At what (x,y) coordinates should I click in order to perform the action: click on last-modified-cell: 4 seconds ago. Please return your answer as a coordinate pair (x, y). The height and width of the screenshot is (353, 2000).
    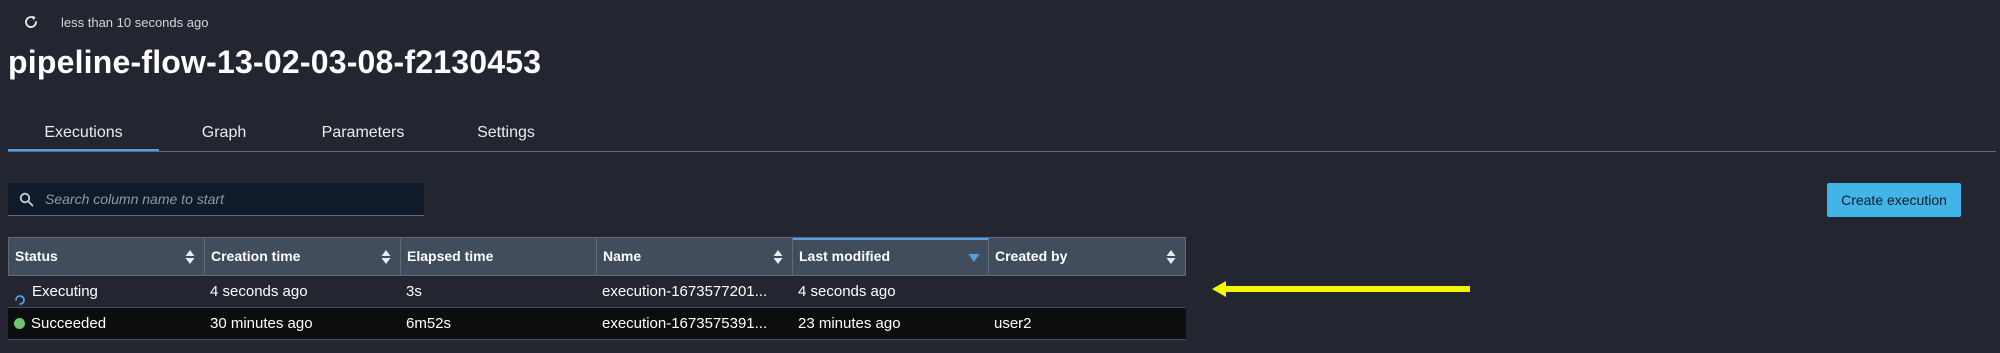
    Looking at the image, I should click on (847, 291).